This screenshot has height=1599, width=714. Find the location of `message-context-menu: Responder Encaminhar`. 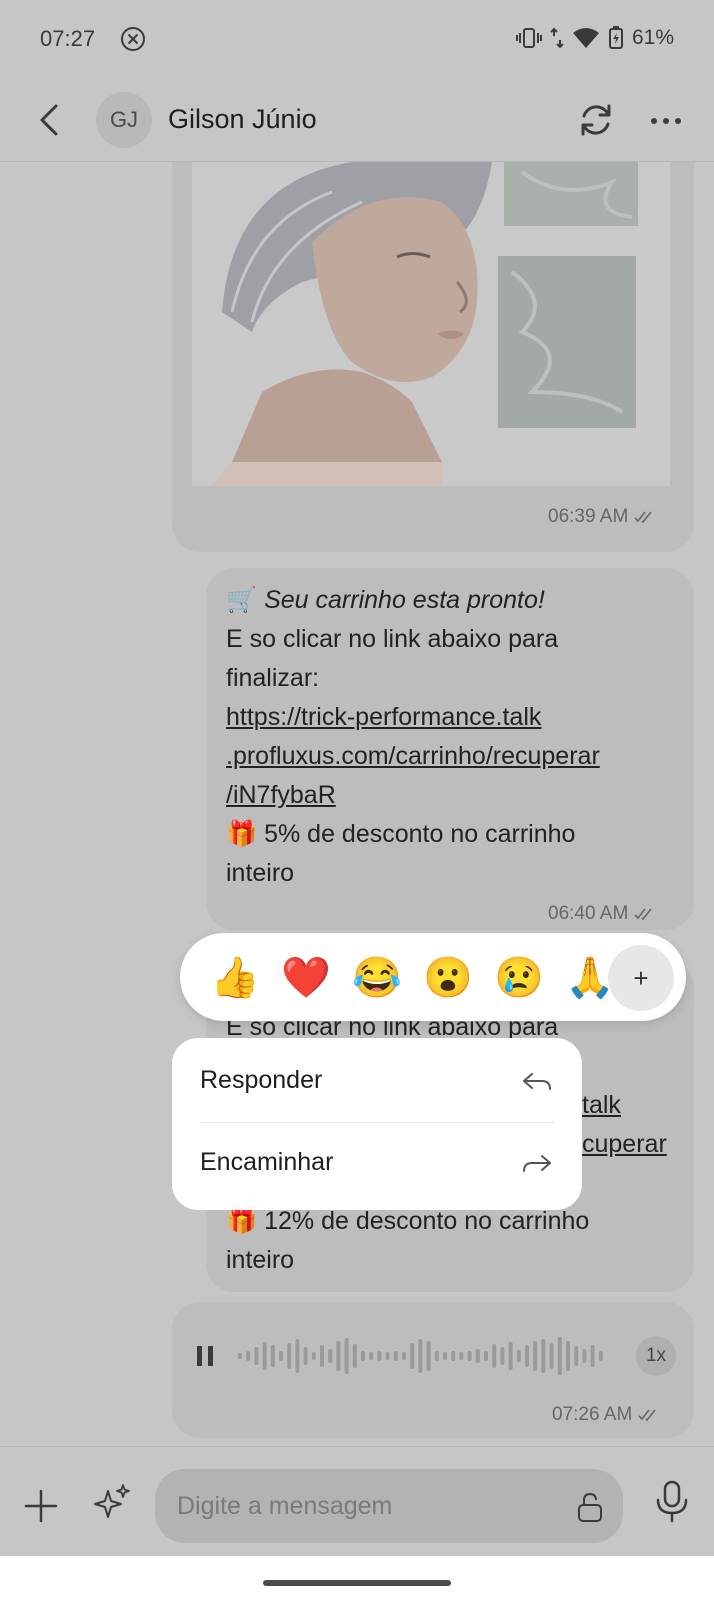

message-context-menu: Responder Encaminhar is located at coordinates (377, 1124).